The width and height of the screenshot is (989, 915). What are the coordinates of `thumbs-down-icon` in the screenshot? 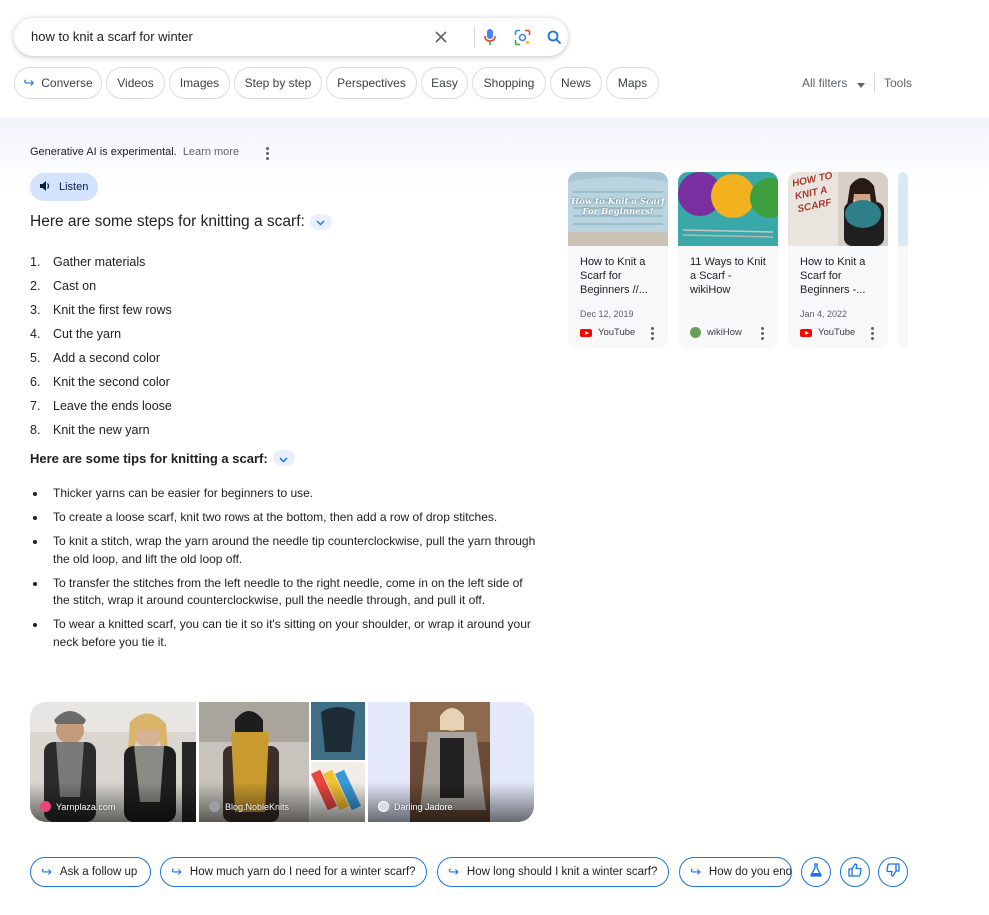 It's located at (893, 872).